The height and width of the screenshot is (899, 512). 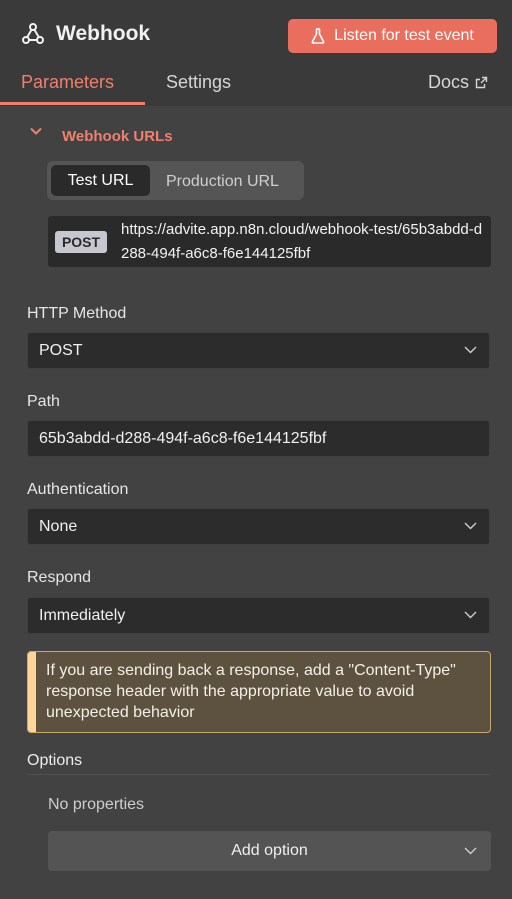 I want to click on add-option-label: Add option, so click(x=269, y=850).